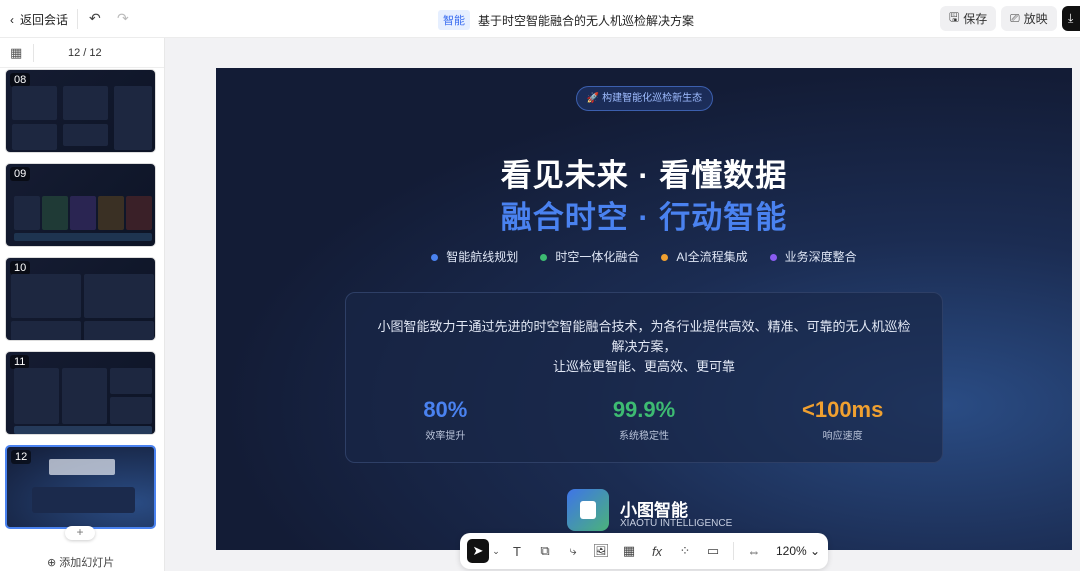  What do you see at coordinates (1029, 18) in the screenshot?
I see `present-button: ⎚ 放映` at bounding box center [1029, 18].